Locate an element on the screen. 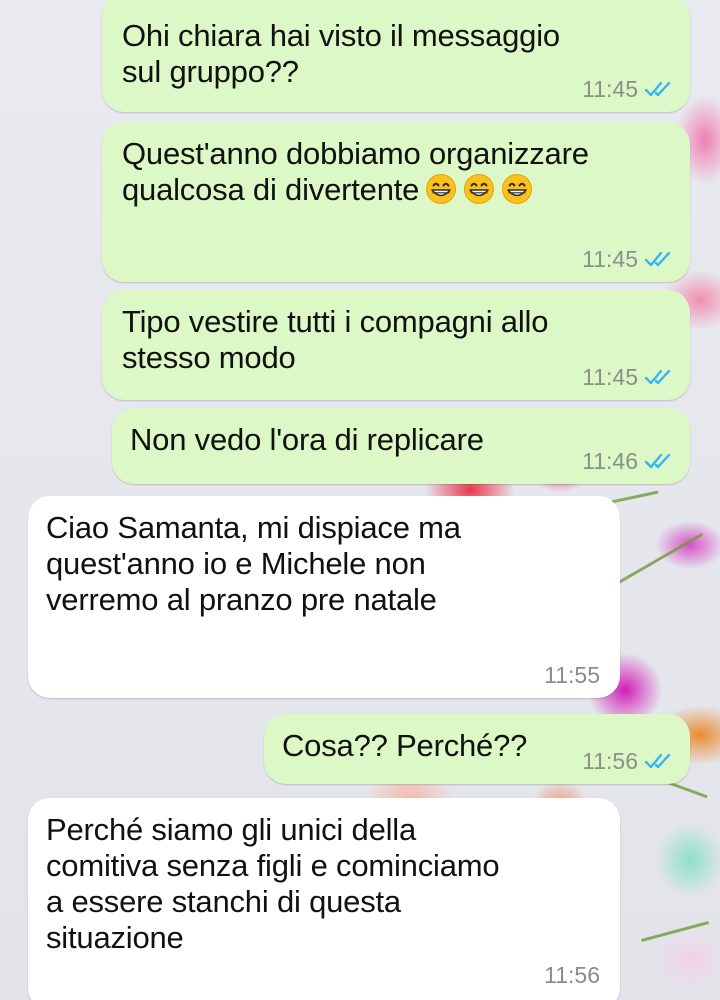 The height and width of the screenshot is (1000, 720). message-meta: 11:55 is located at coordinates (572, 675).